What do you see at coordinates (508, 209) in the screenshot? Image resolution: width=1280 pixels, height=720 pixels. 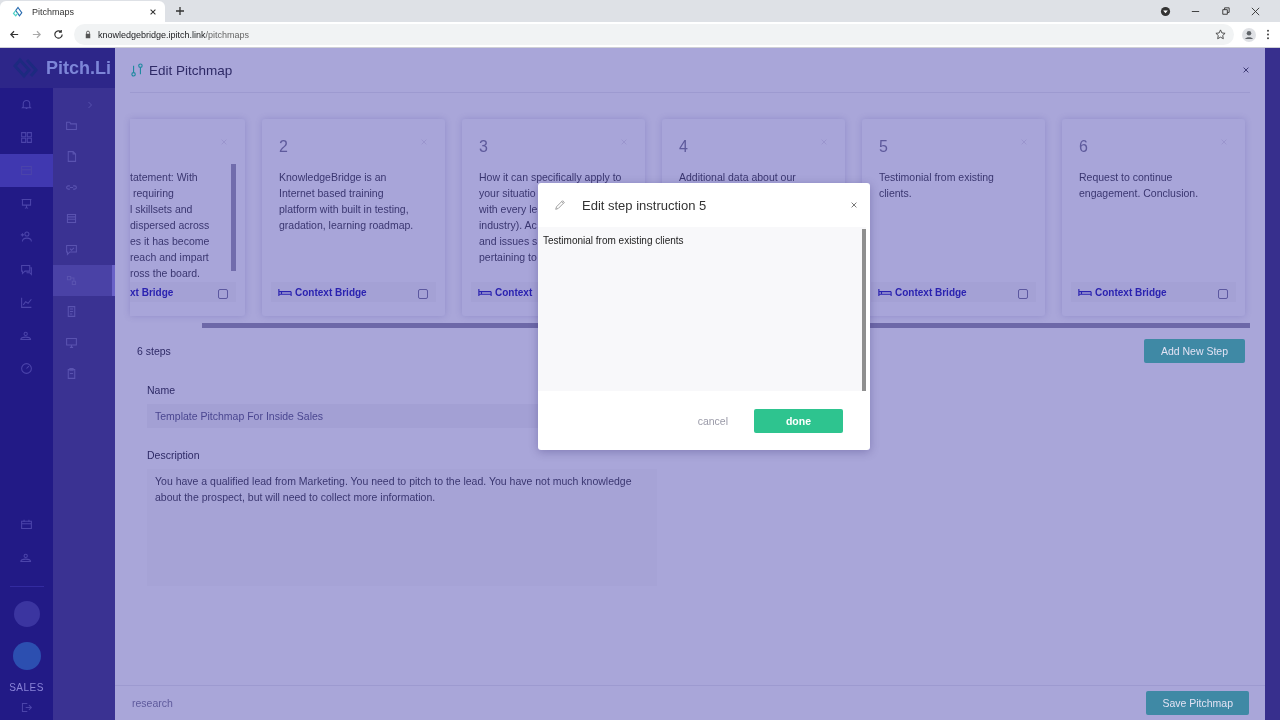 I see `step-text-line: with every le` at bounding box center [508, 209].